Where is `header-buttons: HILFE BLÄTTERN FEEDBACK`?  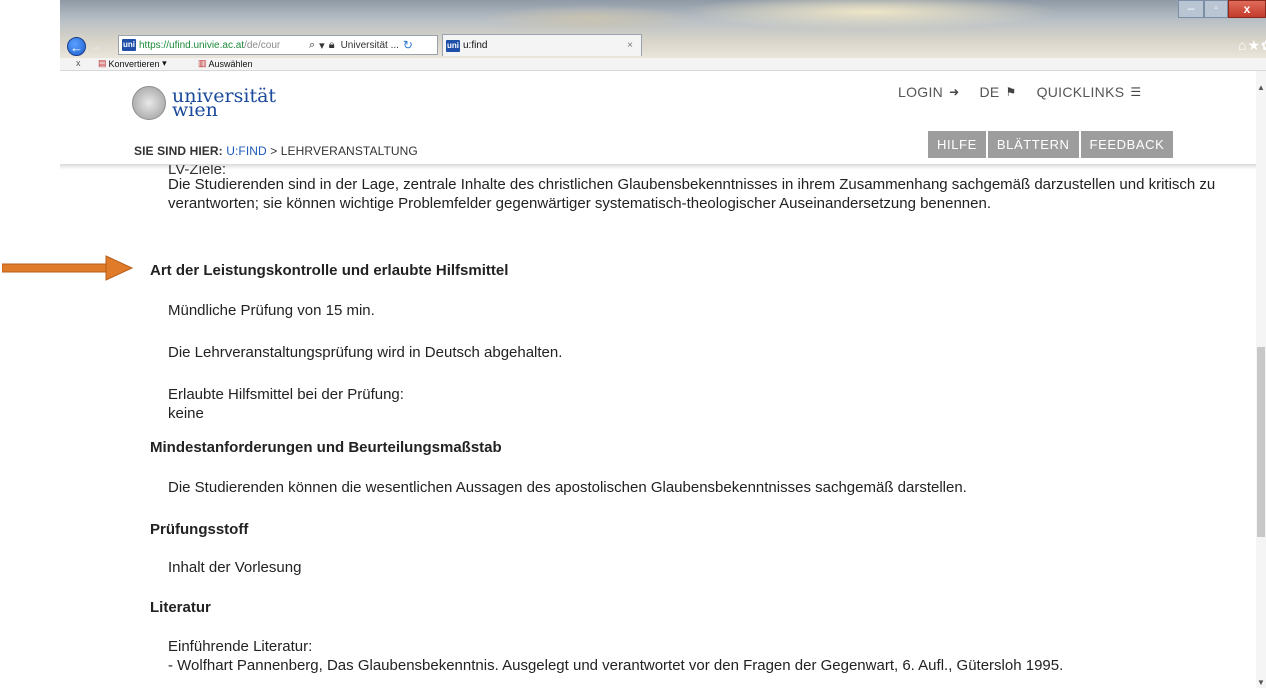 header-buttons: HILFE BLÄTTERN FEEDBACK is located at coordinates (1051, 144).